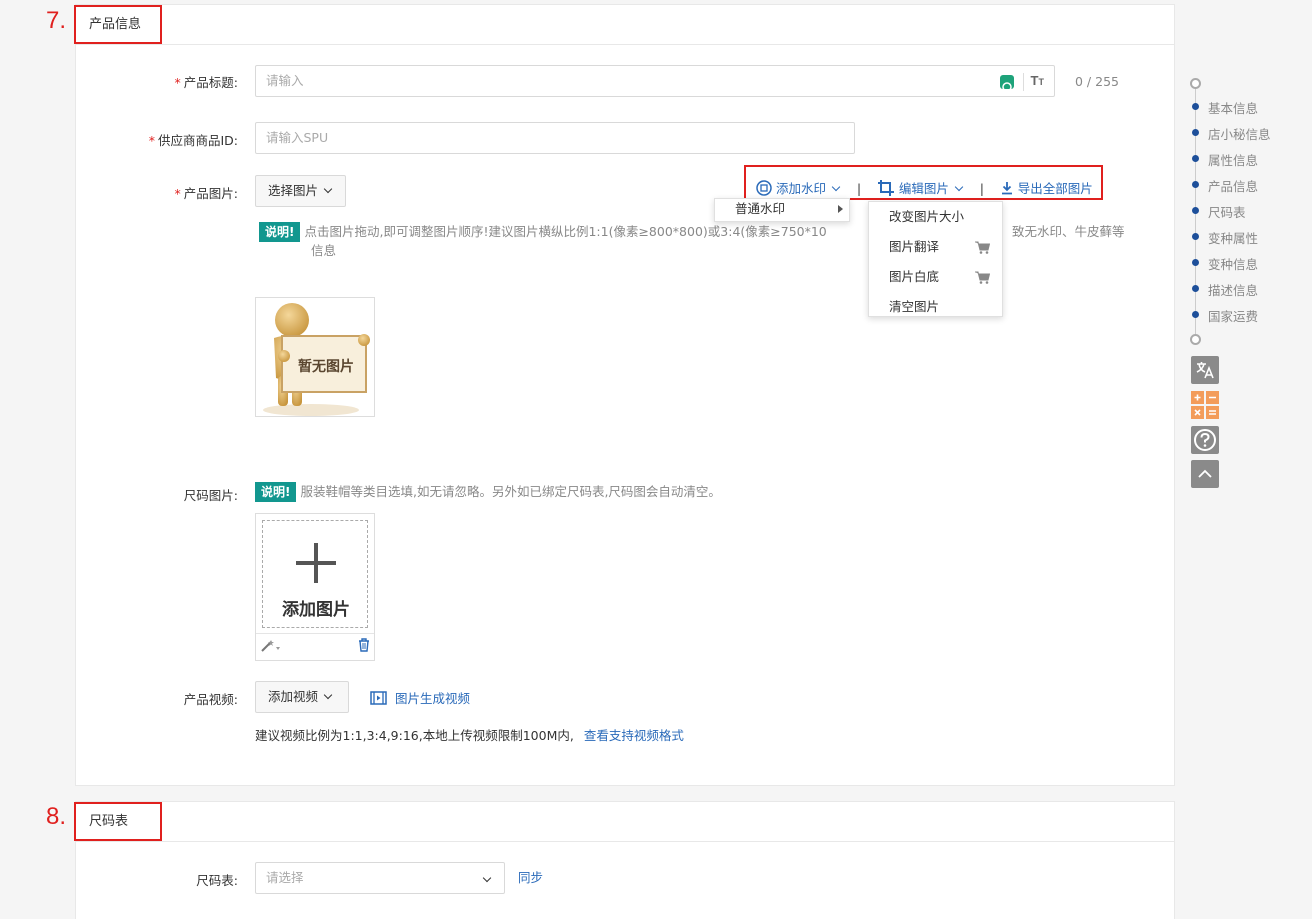 The height and width of the screenshot is (919, 1312). What do you see at coordinates (487, 878) in the screenshot?
I see `chevron-down-icon` at bounding box center [487, 878].